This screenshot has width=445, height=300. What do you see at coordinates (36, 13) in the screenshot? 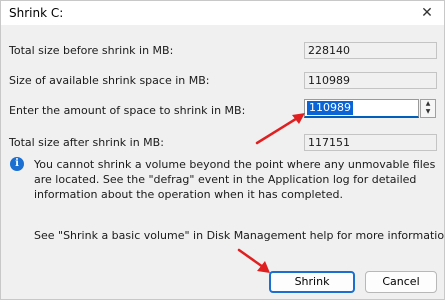
I see `dialog-title: Shrink C:` at bounding box center [36, 13].